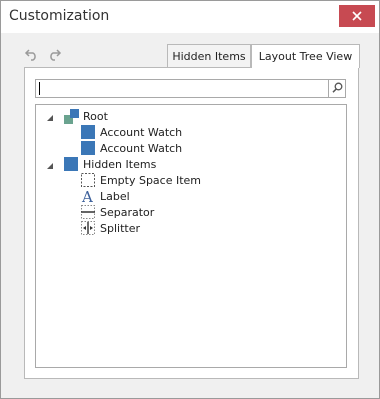 The height and width of the screenshot is (399, 380). I want to click on tree-node-label: Empty Space Item, so click(151, 180).